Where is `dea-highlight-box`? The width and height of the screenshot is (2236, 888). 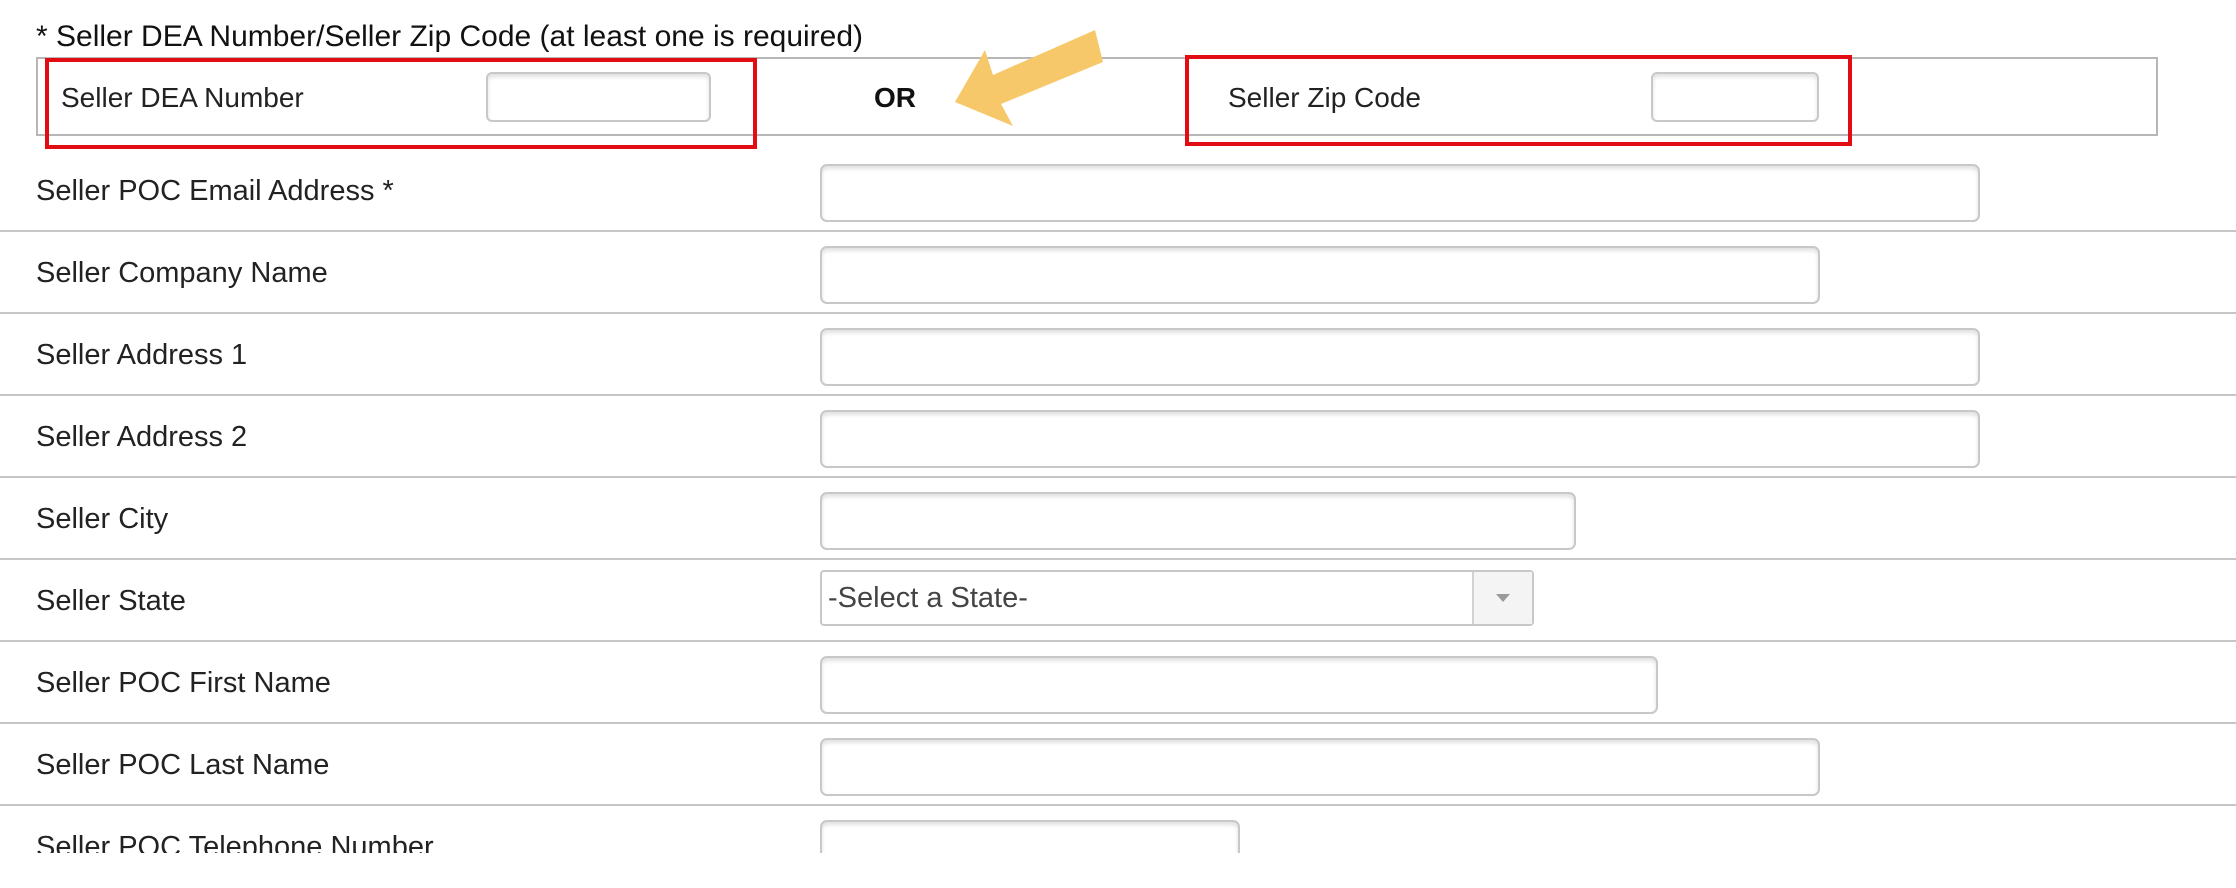 dea-highlight-box is located at coordinates (401, 103).